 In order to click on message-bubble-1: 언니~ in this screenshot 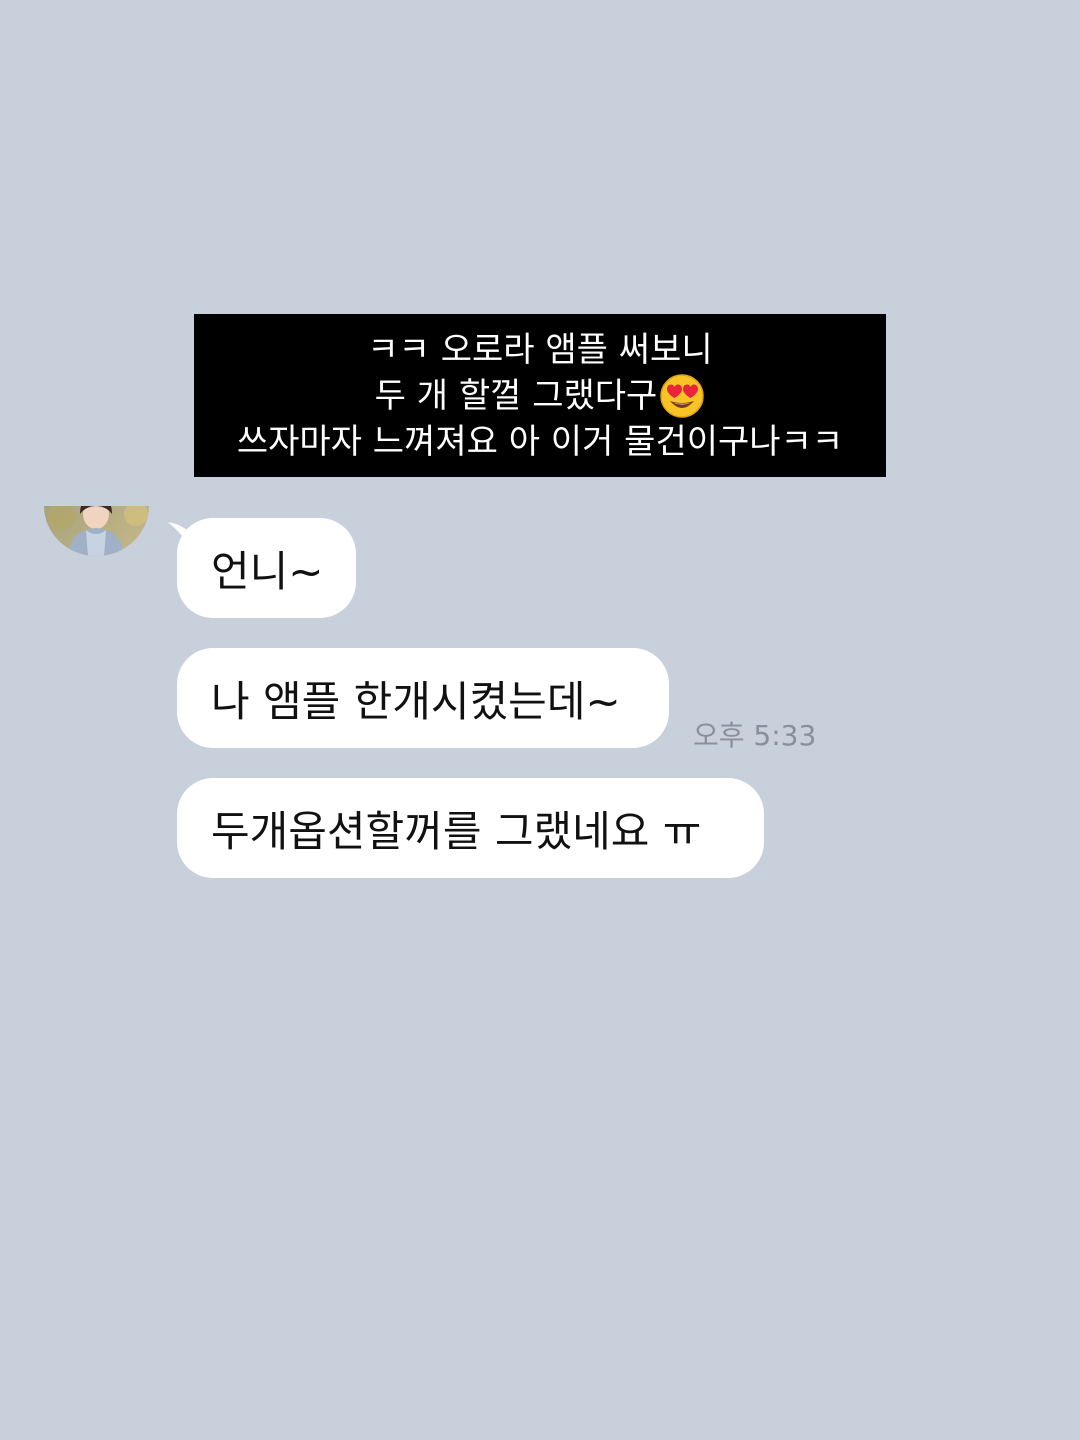, I will do `click(266, 568)`.